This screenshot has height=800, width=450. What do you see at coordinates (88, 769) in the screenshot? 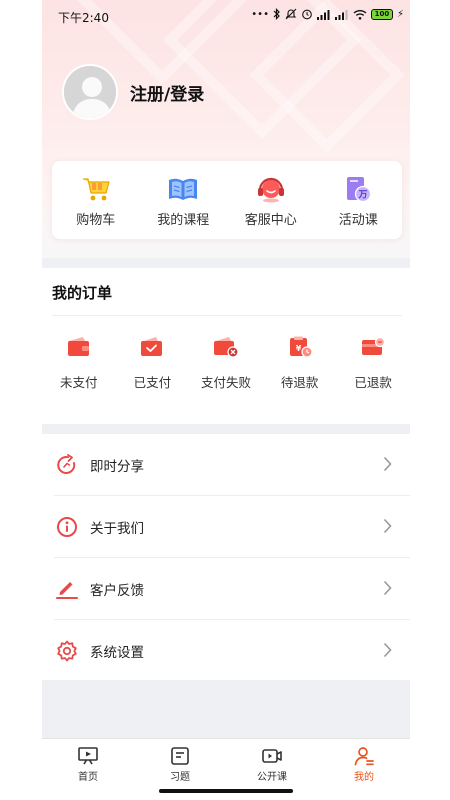
I see `tab-home: 首页` at bounding box center [88, 769].